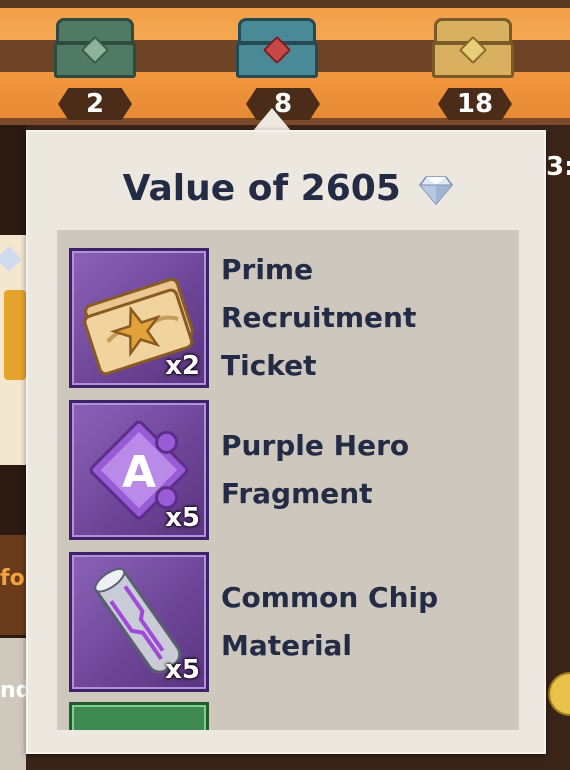 The width and height of the screenshot is (570, 770). What do you see at coordinates (15, 335) in the screenshot?
I see `background-character` at bounding box center [15, 335].